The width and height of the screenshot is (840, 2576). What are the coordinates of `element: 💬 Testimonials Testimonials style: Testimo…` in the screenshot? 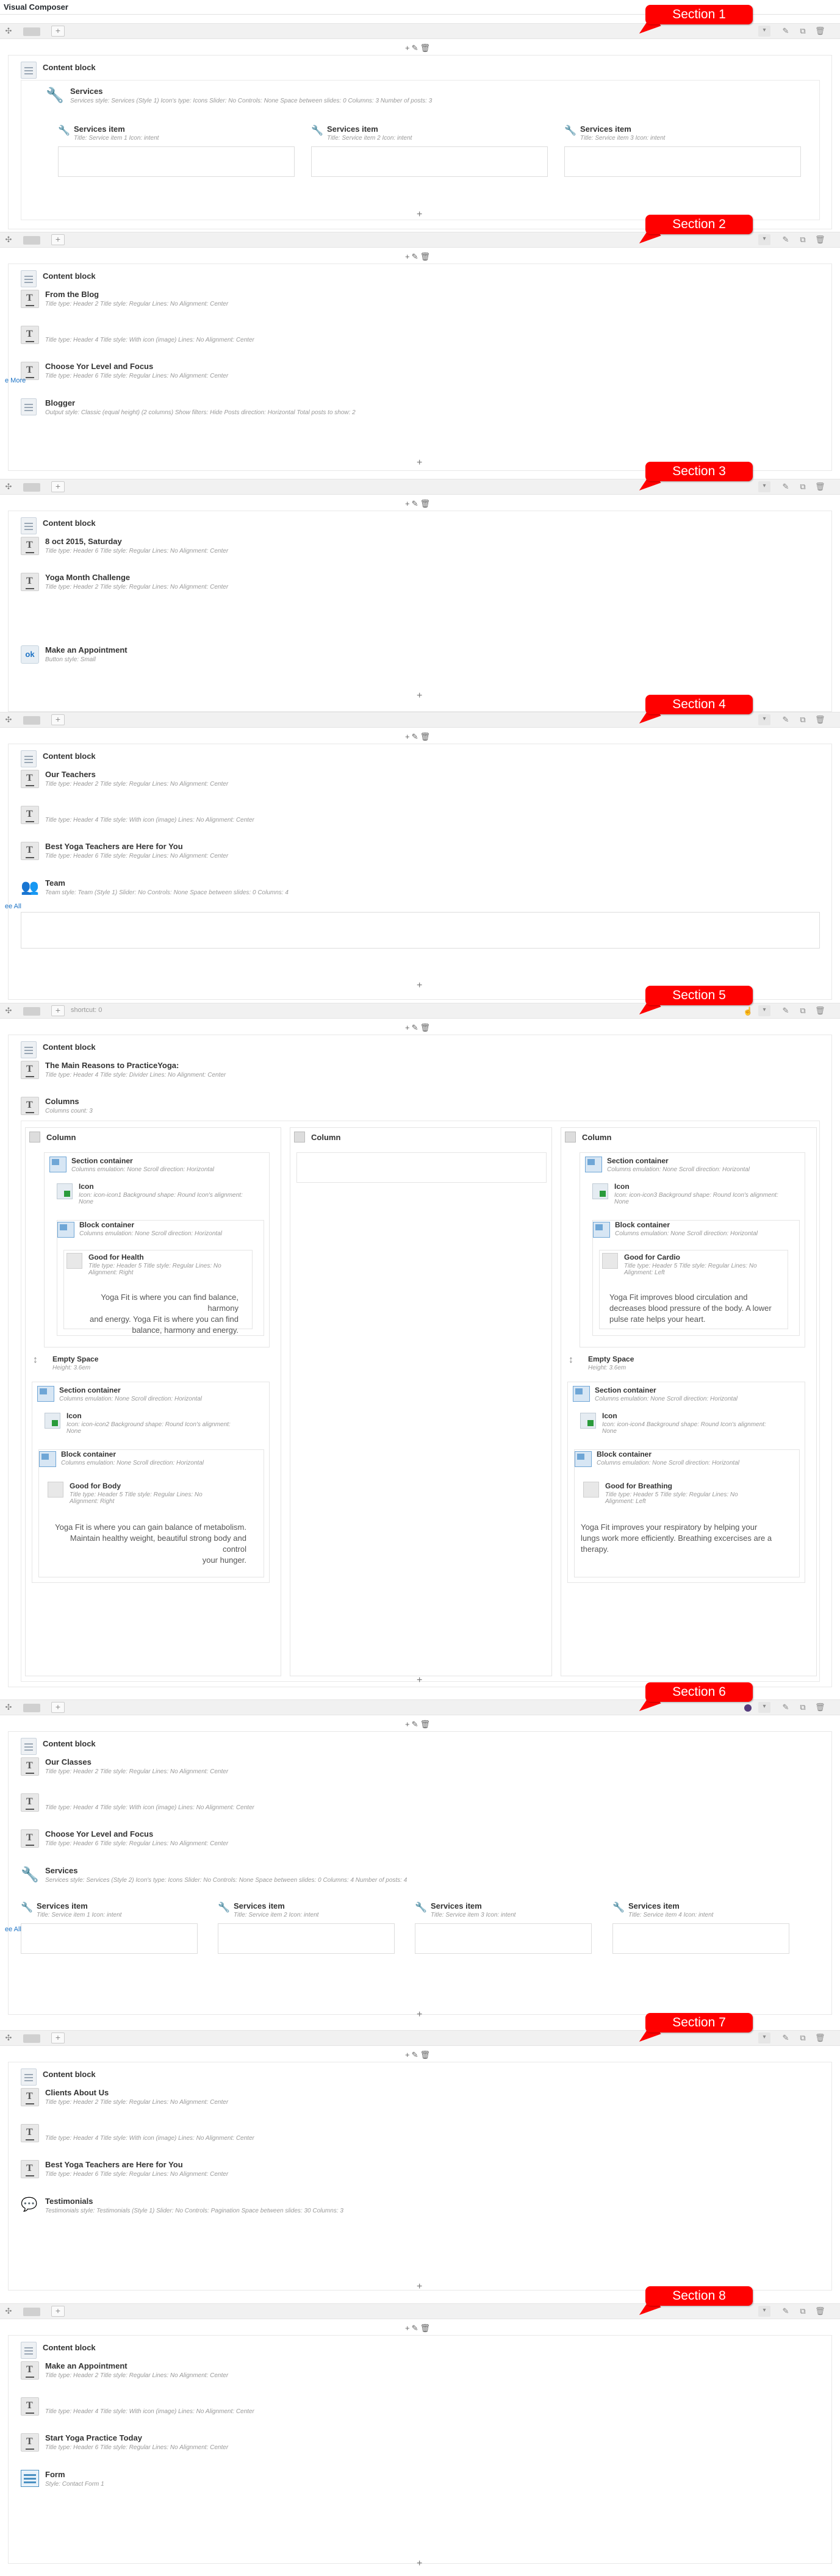 It's located at (417, 2210).